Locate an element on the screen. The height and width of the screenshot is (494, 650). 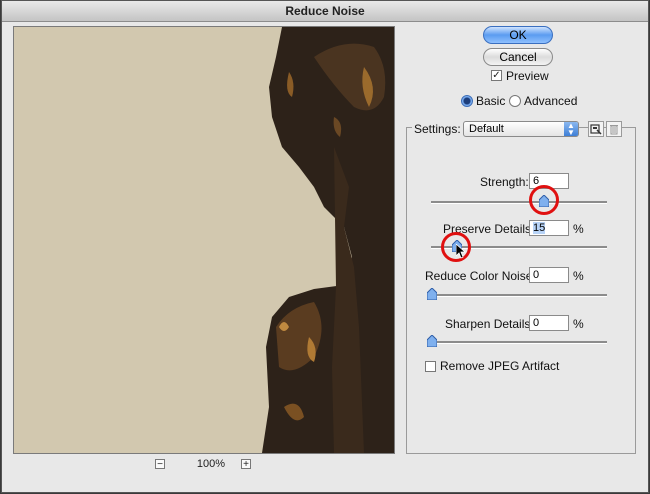
preview-label: Preview is located at coordinates (527, 76).